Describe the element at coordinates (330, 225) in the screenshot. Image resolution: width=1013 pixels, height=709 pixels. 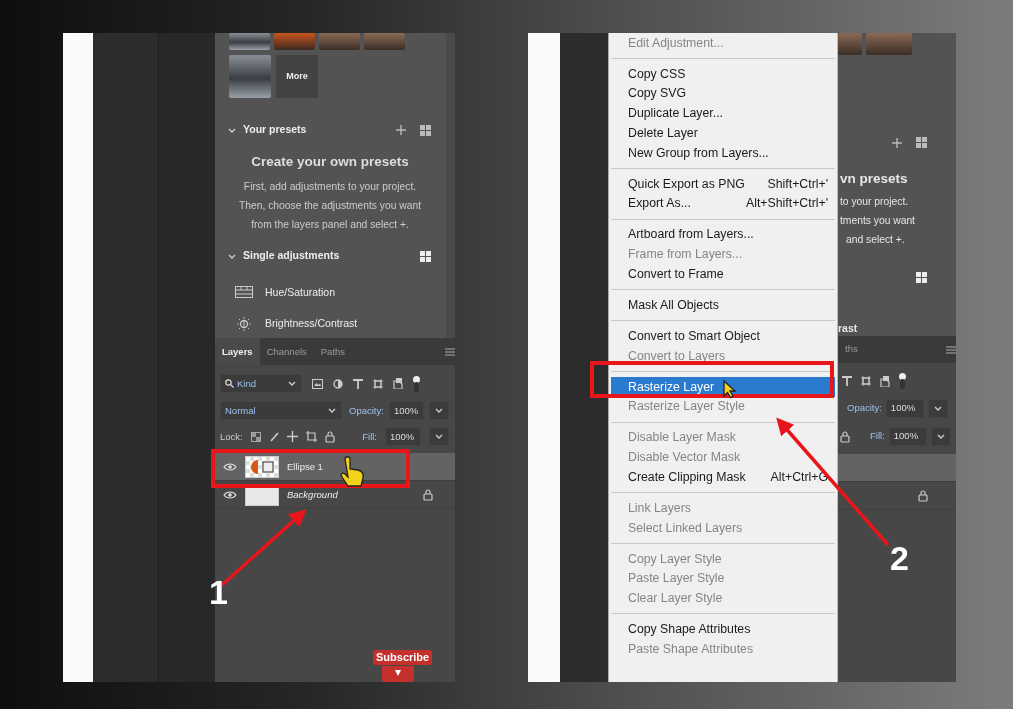
I see `description-text: from the layers panel and select +.` at that location.